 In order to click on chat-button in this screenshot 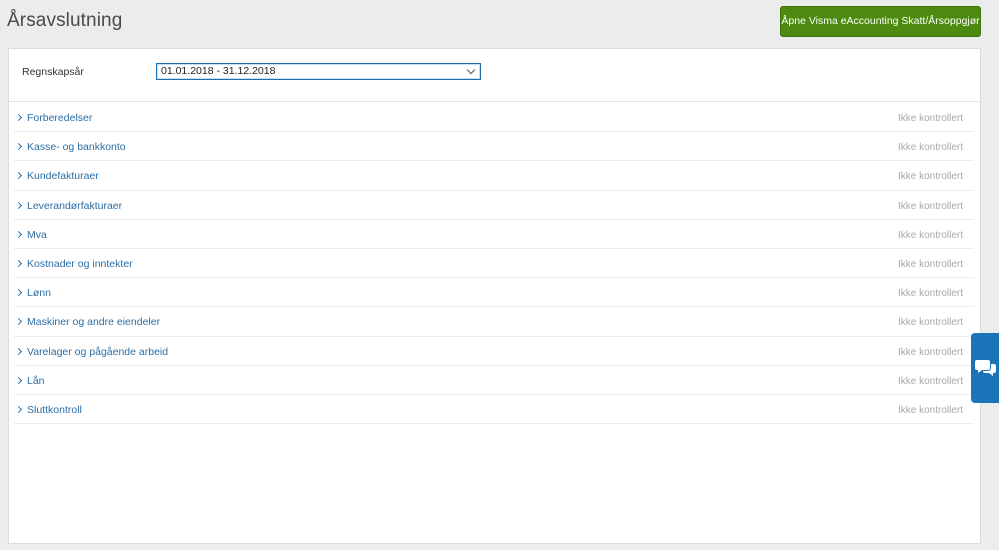, I will do `click(985, 368)`.